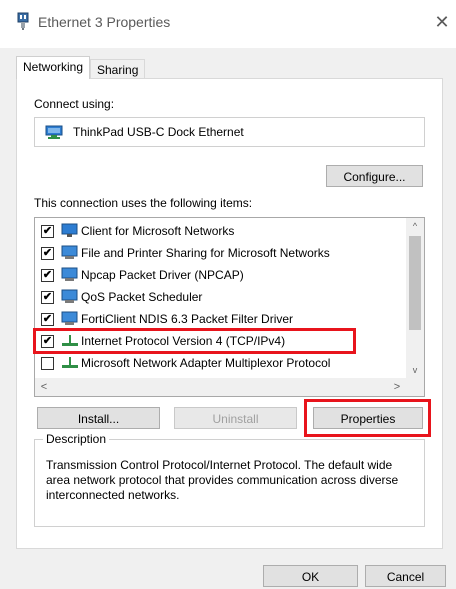 The width and height of the screenshot is (456, 589). I want to click on protocol-icon, so click(70, 362).